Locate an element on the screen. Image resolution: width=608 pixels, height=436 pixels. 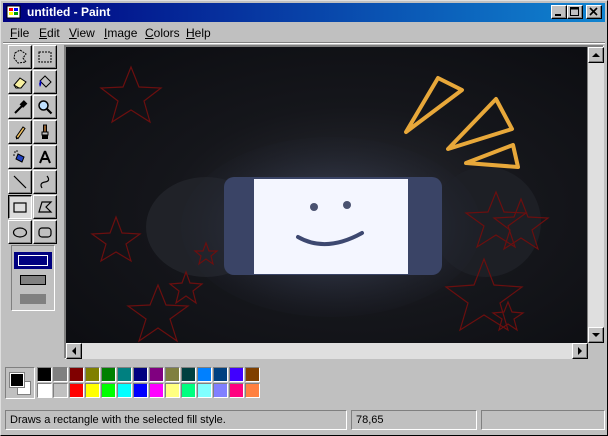
paint-icon is located at coordinates (13, 12).